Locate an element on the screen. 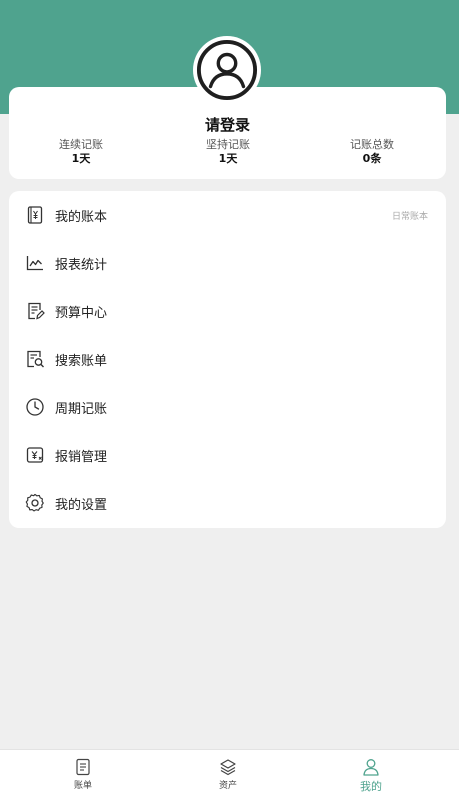 This screenshot has height=796, width=459. tab-assets: 资产 is located at coordinates (228, 774).